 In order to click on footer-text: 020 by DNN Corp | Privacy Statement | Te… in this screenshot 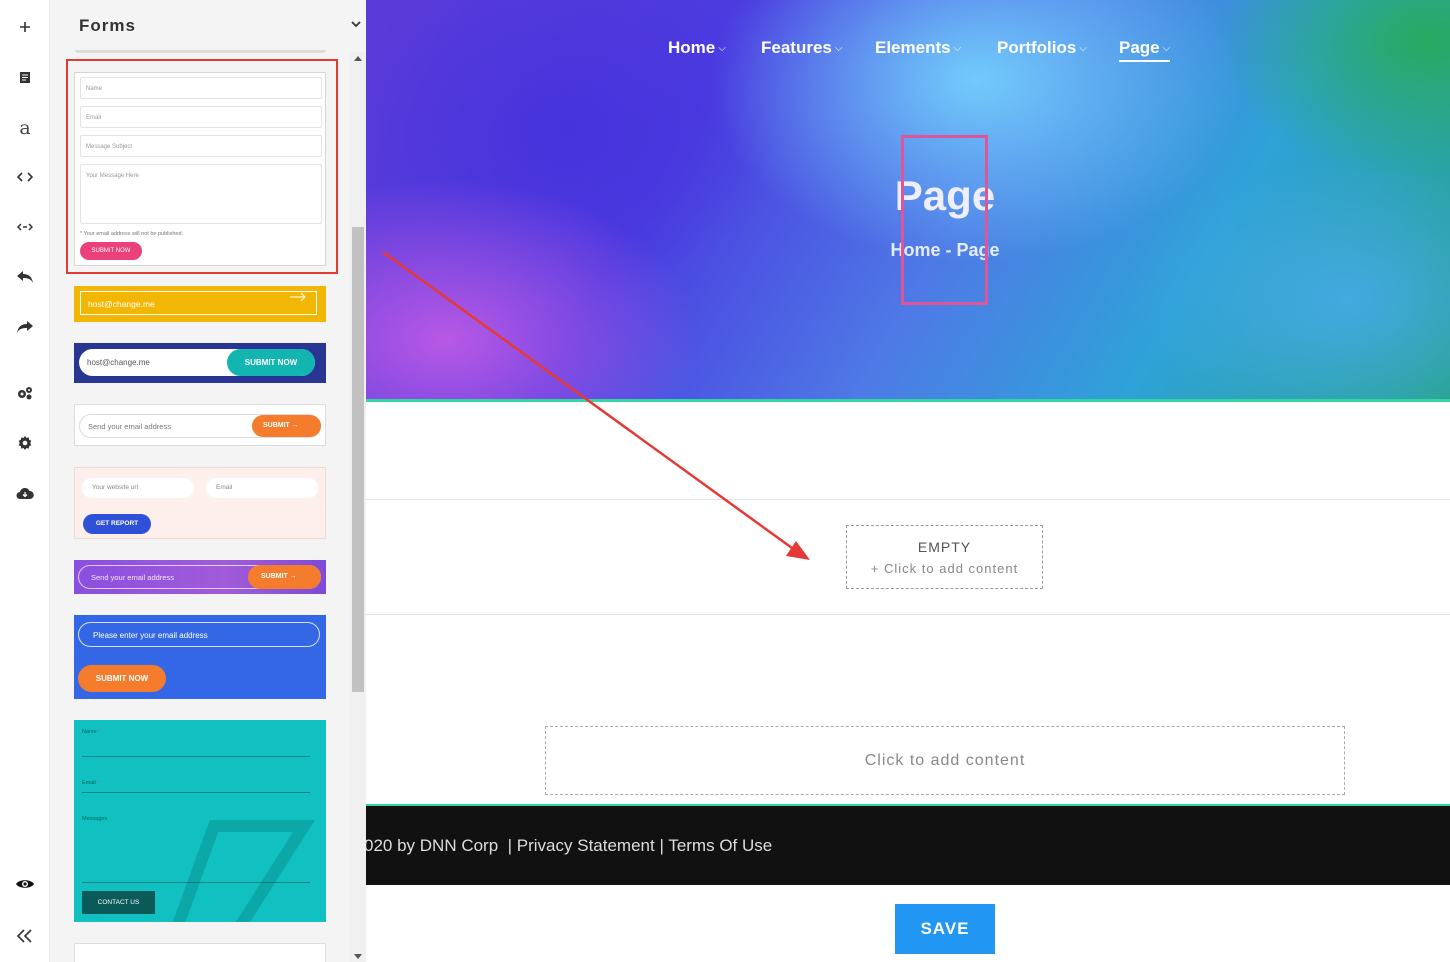, I will do `click(569, 846)`.